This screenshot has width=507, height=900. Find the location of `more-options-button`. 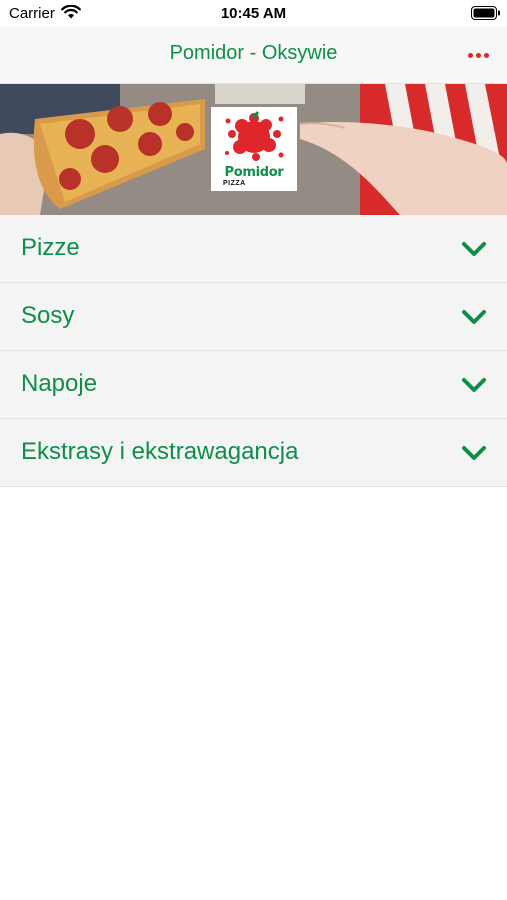

more-options-button is located at coordinates (478, 55).